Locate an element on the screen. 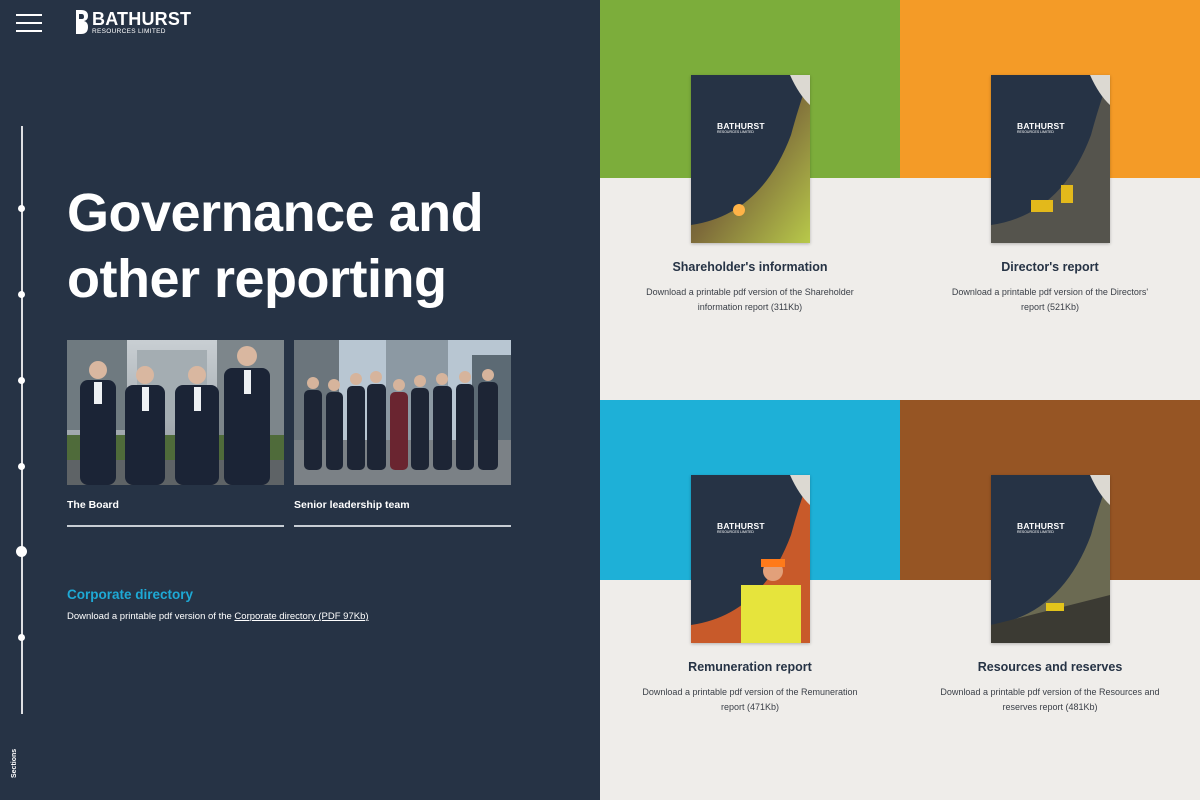 The width and height of the screenshot is (1200, 800). report-title: Remuneration report is located at coordinates (750, 667).